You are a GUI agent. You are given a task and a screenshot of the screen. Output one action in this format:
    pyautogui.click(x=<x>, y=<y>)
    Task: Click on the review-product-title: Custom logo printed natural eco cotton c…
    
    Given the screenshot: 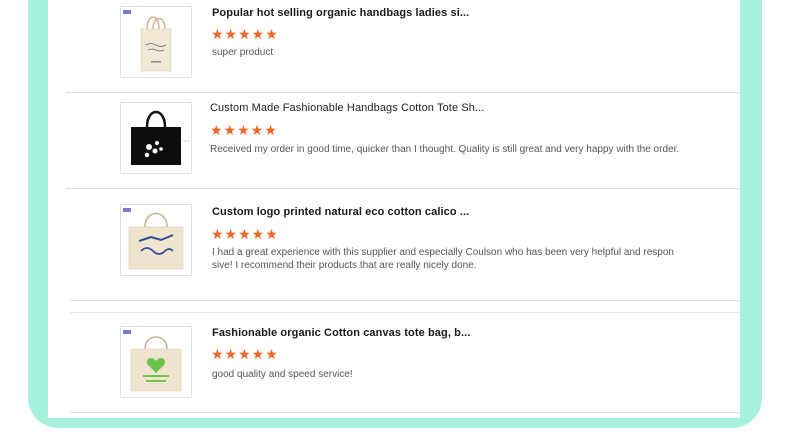 What is the action you would take?
    pyautogui.click(x=340, y=212)
    